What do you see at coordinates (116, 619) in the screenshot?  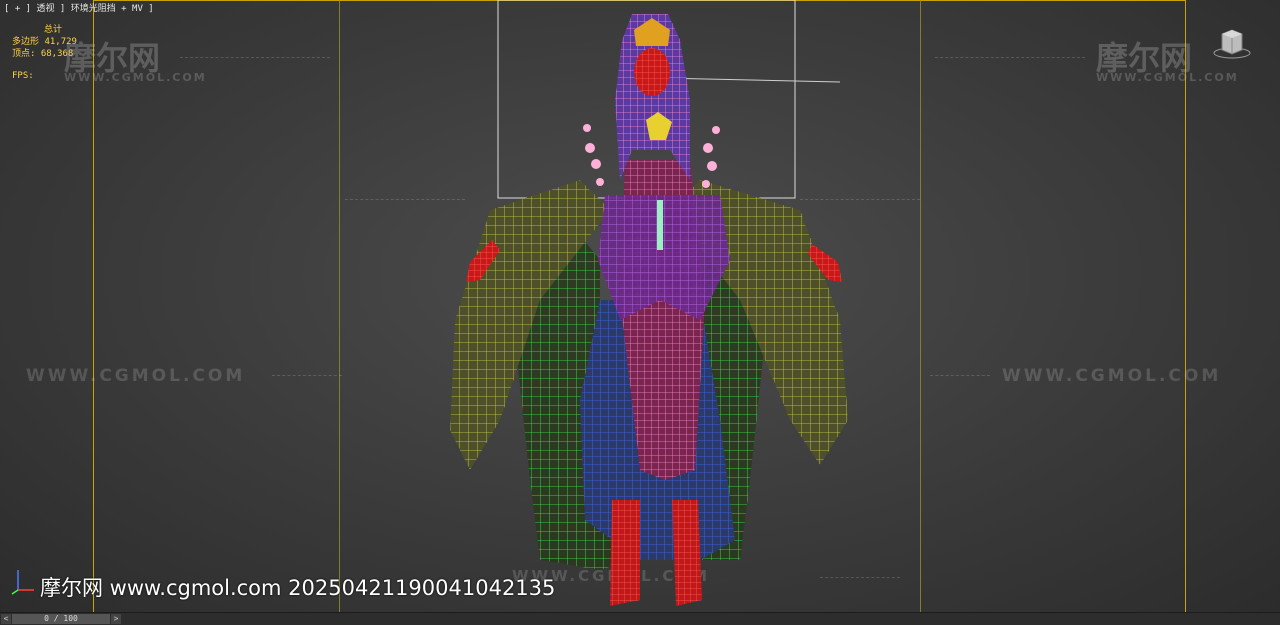 I see `next-frame-button: >` at bounding box center [116, 619].